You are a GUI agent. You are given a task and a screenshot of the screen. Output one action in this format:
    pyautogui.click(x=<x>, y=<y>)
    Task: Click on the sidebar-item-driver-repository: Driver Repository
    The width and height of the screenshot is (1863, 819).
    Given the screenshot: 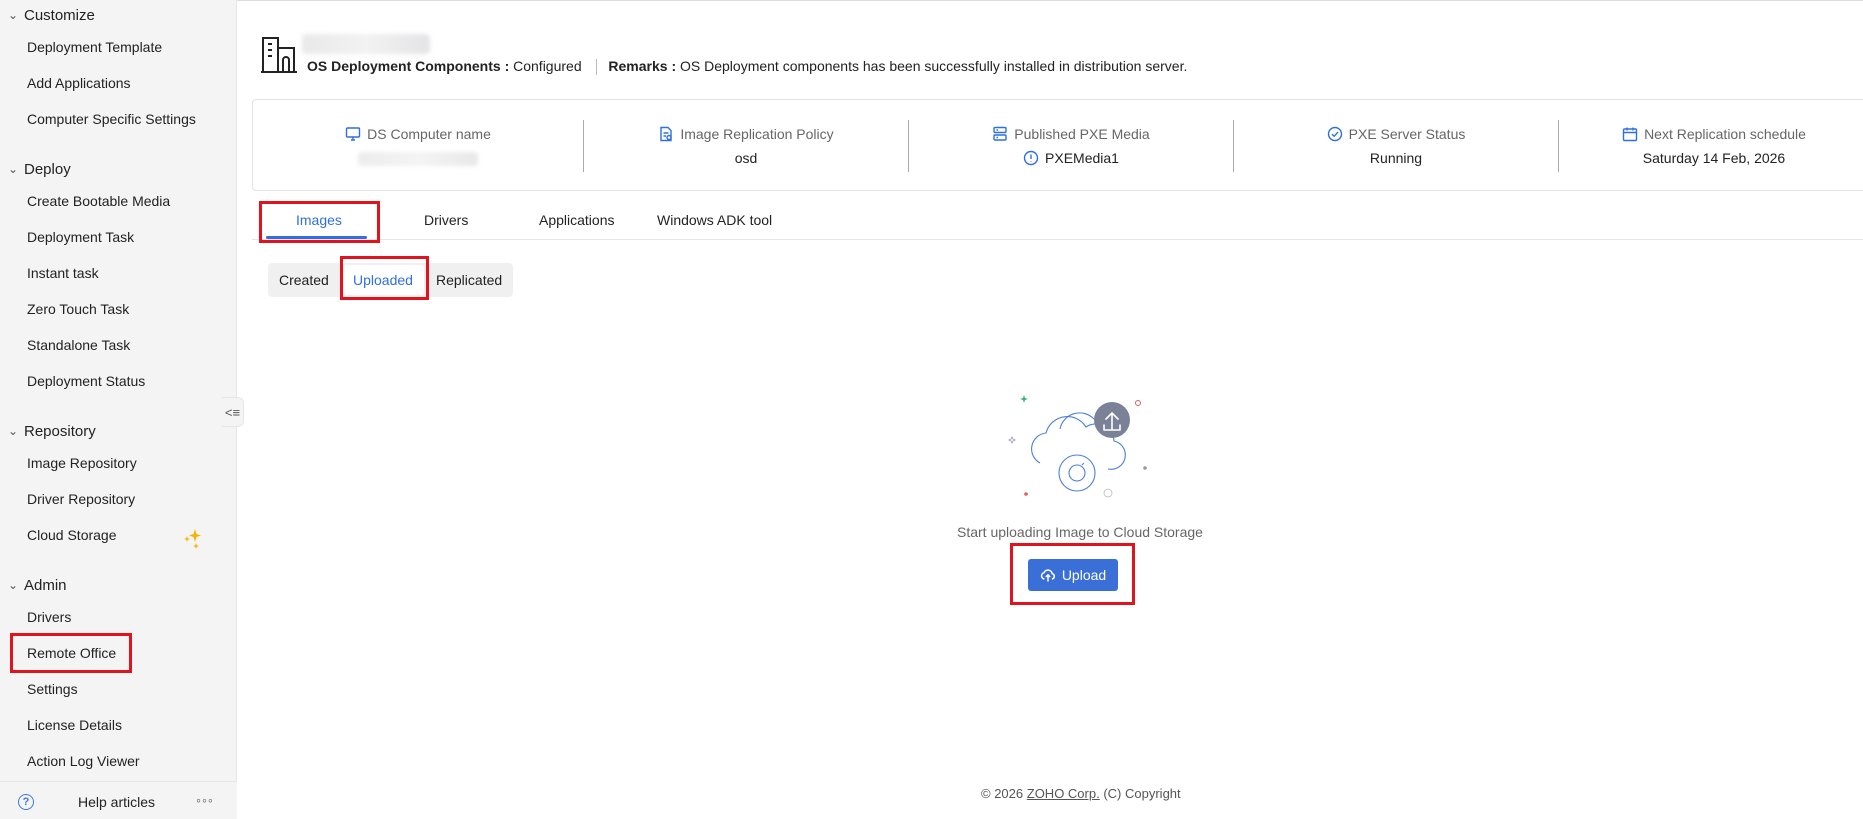 What is the action you would take?
    pyautogui.click(x=81, y=499)
    